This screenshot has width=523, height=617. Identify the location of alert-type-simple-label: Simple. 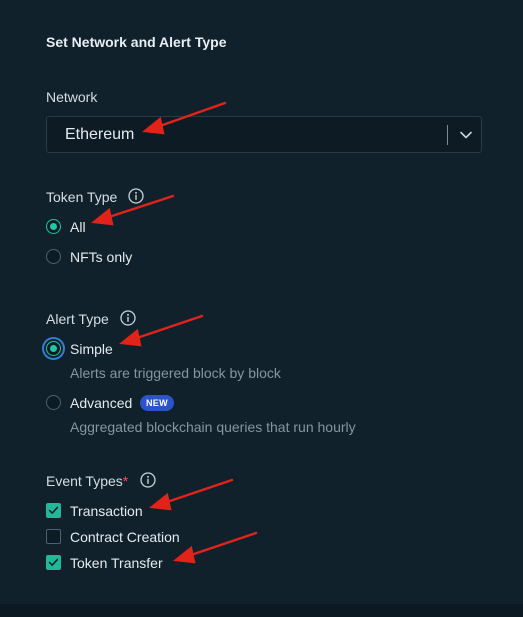
(91, 349).